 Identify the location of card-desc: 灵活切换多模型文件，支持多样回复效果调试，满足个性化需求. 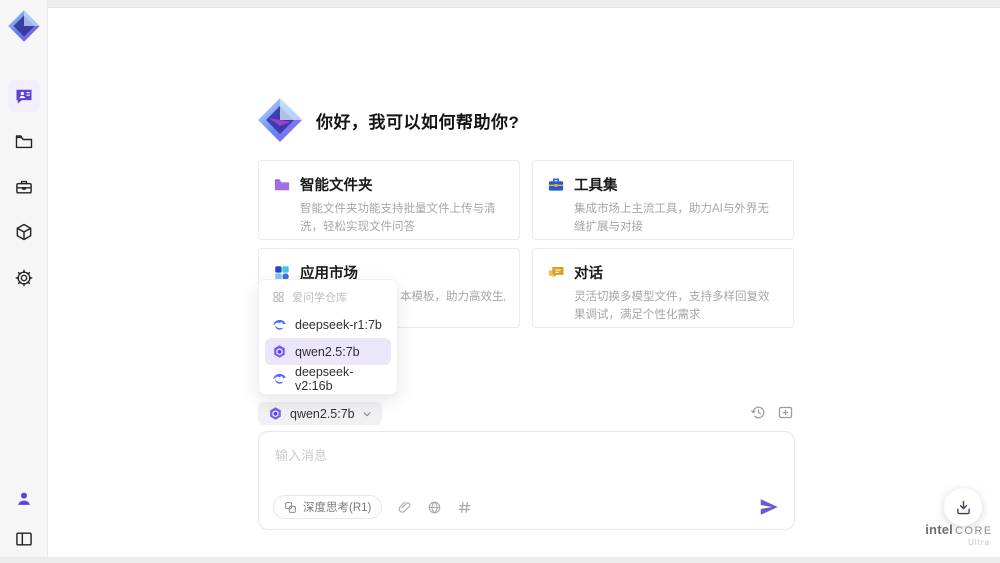
(672, 306).